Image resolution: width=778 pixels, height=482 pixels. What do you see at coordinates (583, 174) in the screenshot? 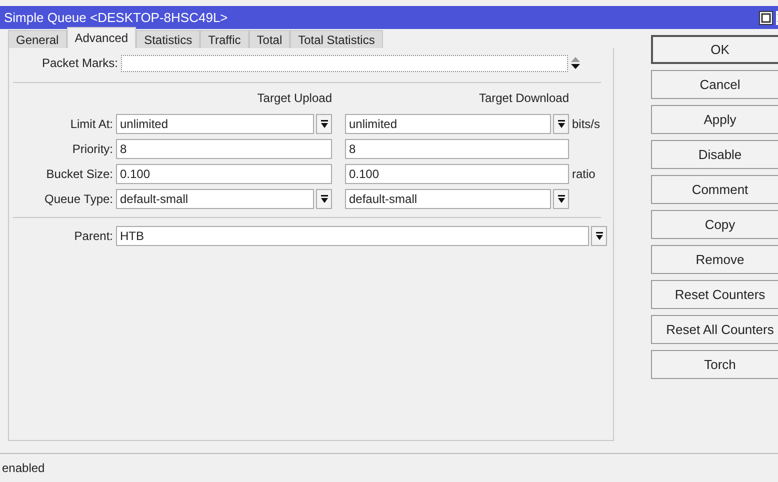
I see `unit-label: ratio` at bounding box center [583, 174].